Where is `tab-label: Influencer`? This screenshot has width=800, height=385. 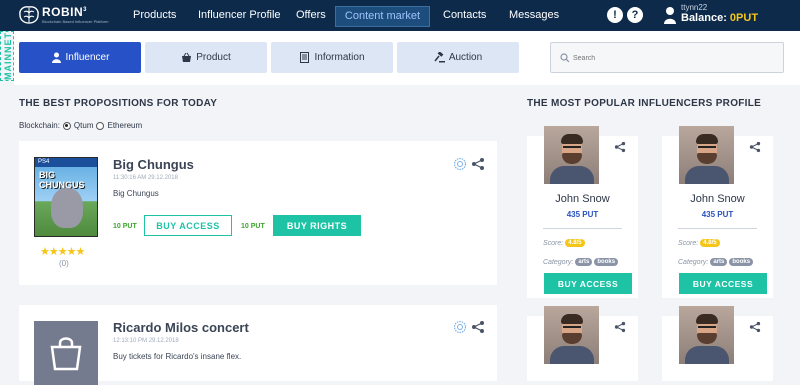
tab-label: Influencer is located at coordinates (87, 57).